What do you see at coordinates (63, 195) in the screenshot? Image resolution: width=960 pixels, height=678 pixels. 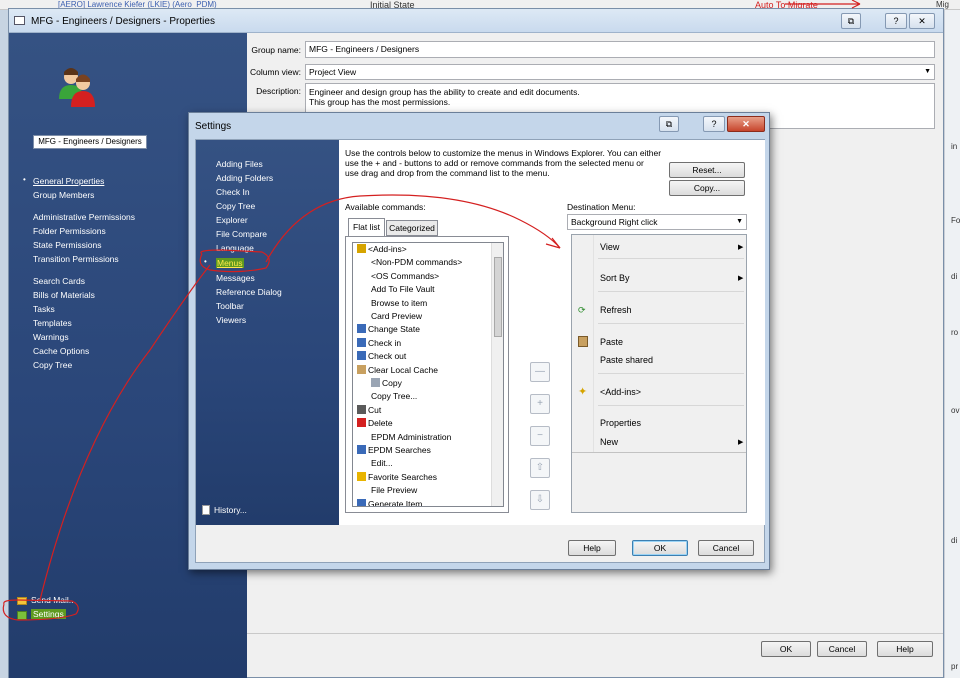 I see `sidebar-item-group-members: Group Members` at bounding box center [63, 195].